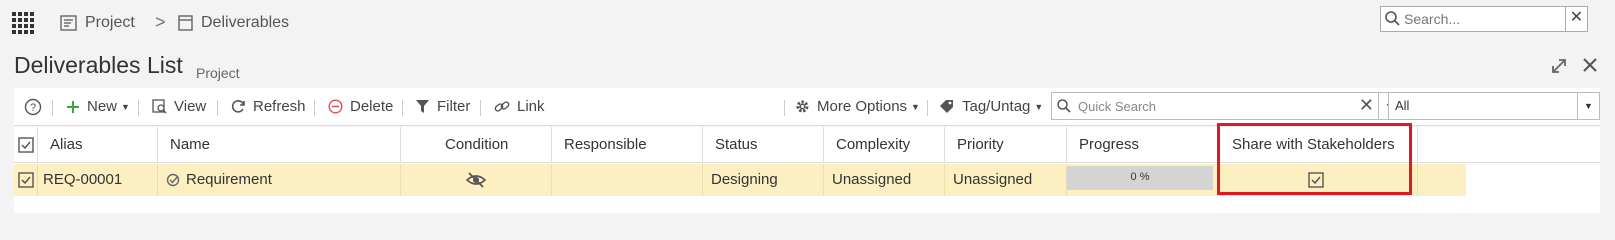 The image size is (1615, 240). What do you see at coordinates (476, 145) in the screenshot?
I see `column-header-condition: Condition` at bounding box center [476, 145].